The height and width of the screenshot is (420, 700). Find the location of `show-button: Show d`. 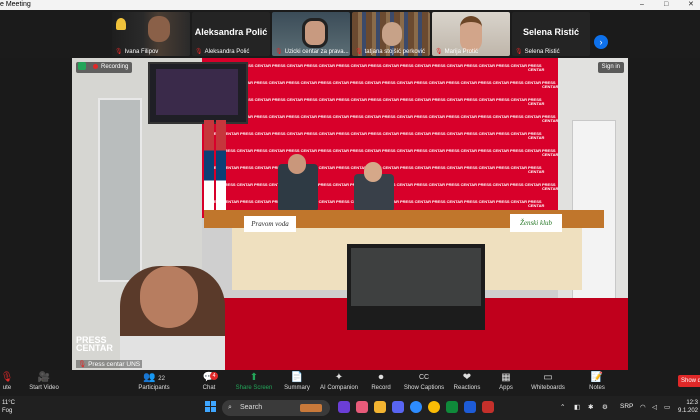

show-button: Show d is located at coordinates (689, 381).